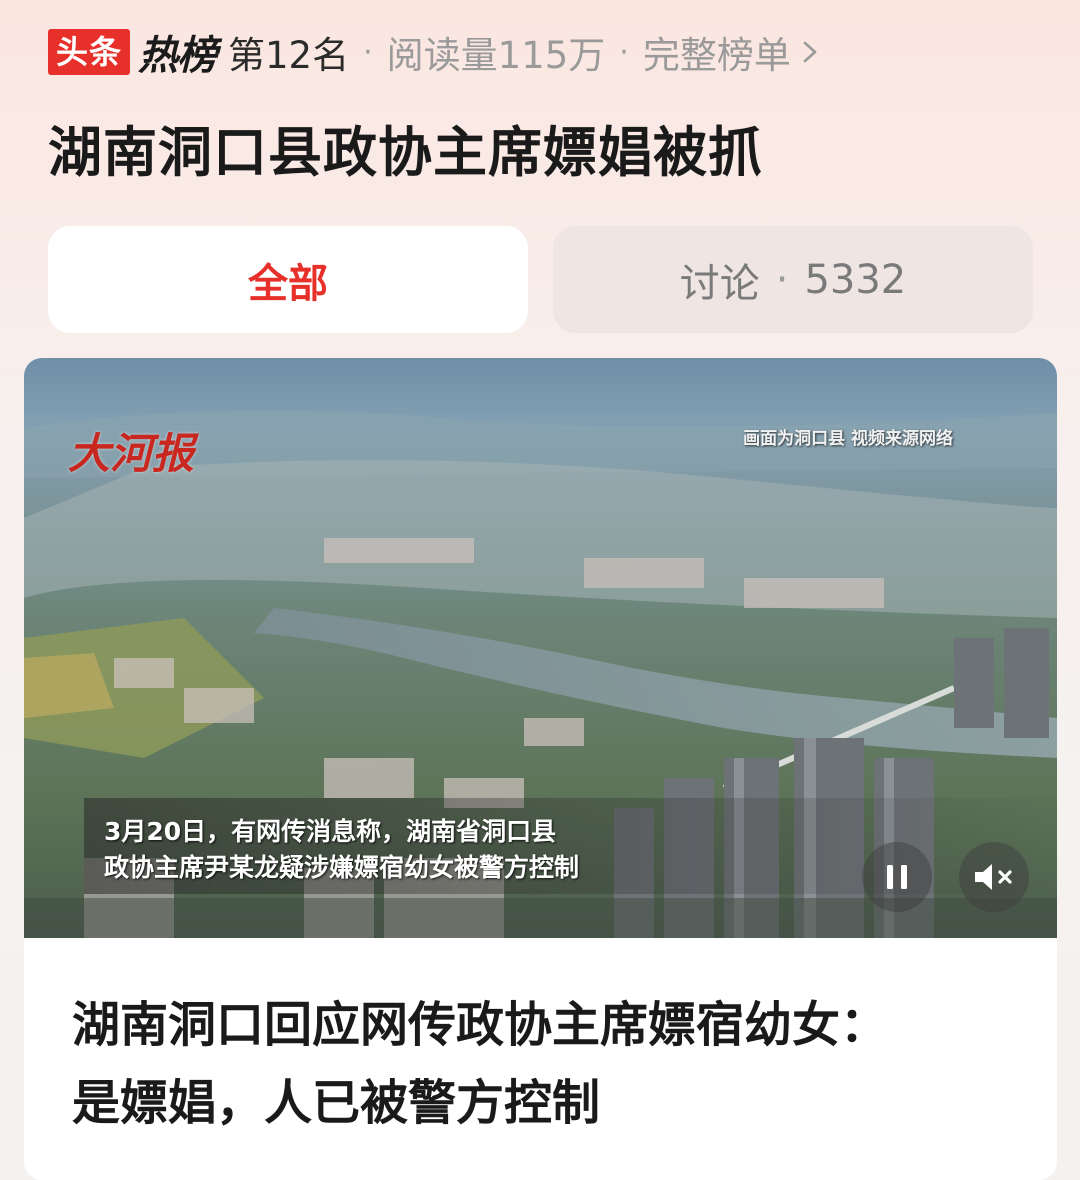 Image resolution: width=1080 pixels, height=1180 pixels. What do you see at coordinates (288, 283) in the screenshot?
I see `tab-all-label: 全部` at bounding box center [288, 283].